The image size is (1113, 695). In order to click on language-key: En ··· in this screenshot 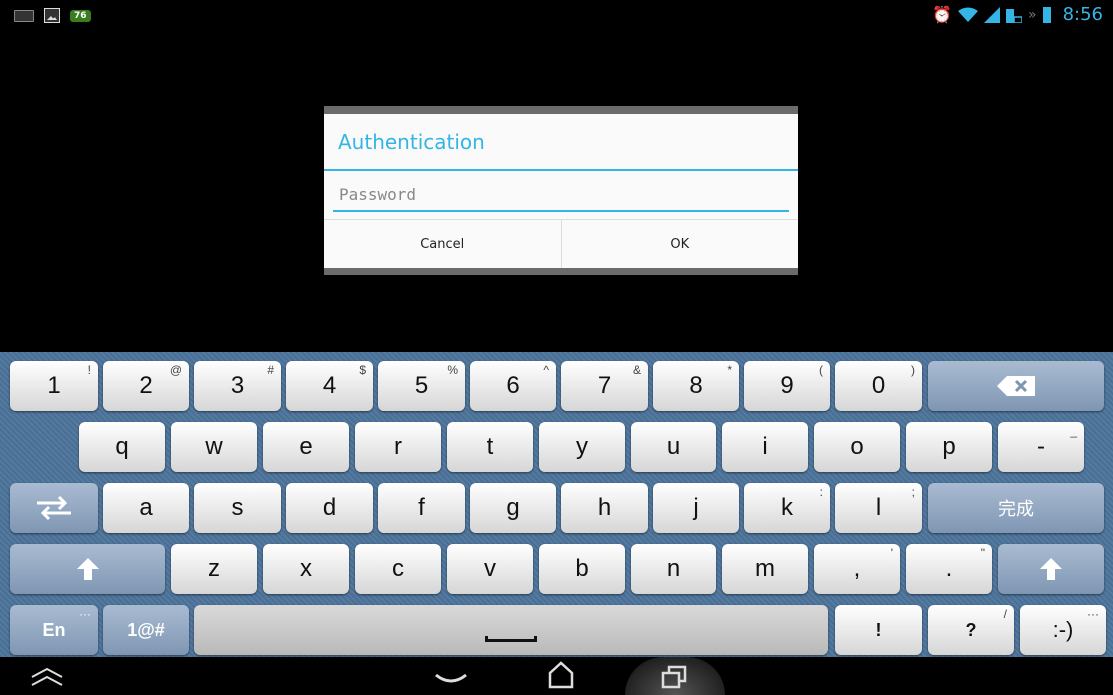, I will do `click(54, 630)`.